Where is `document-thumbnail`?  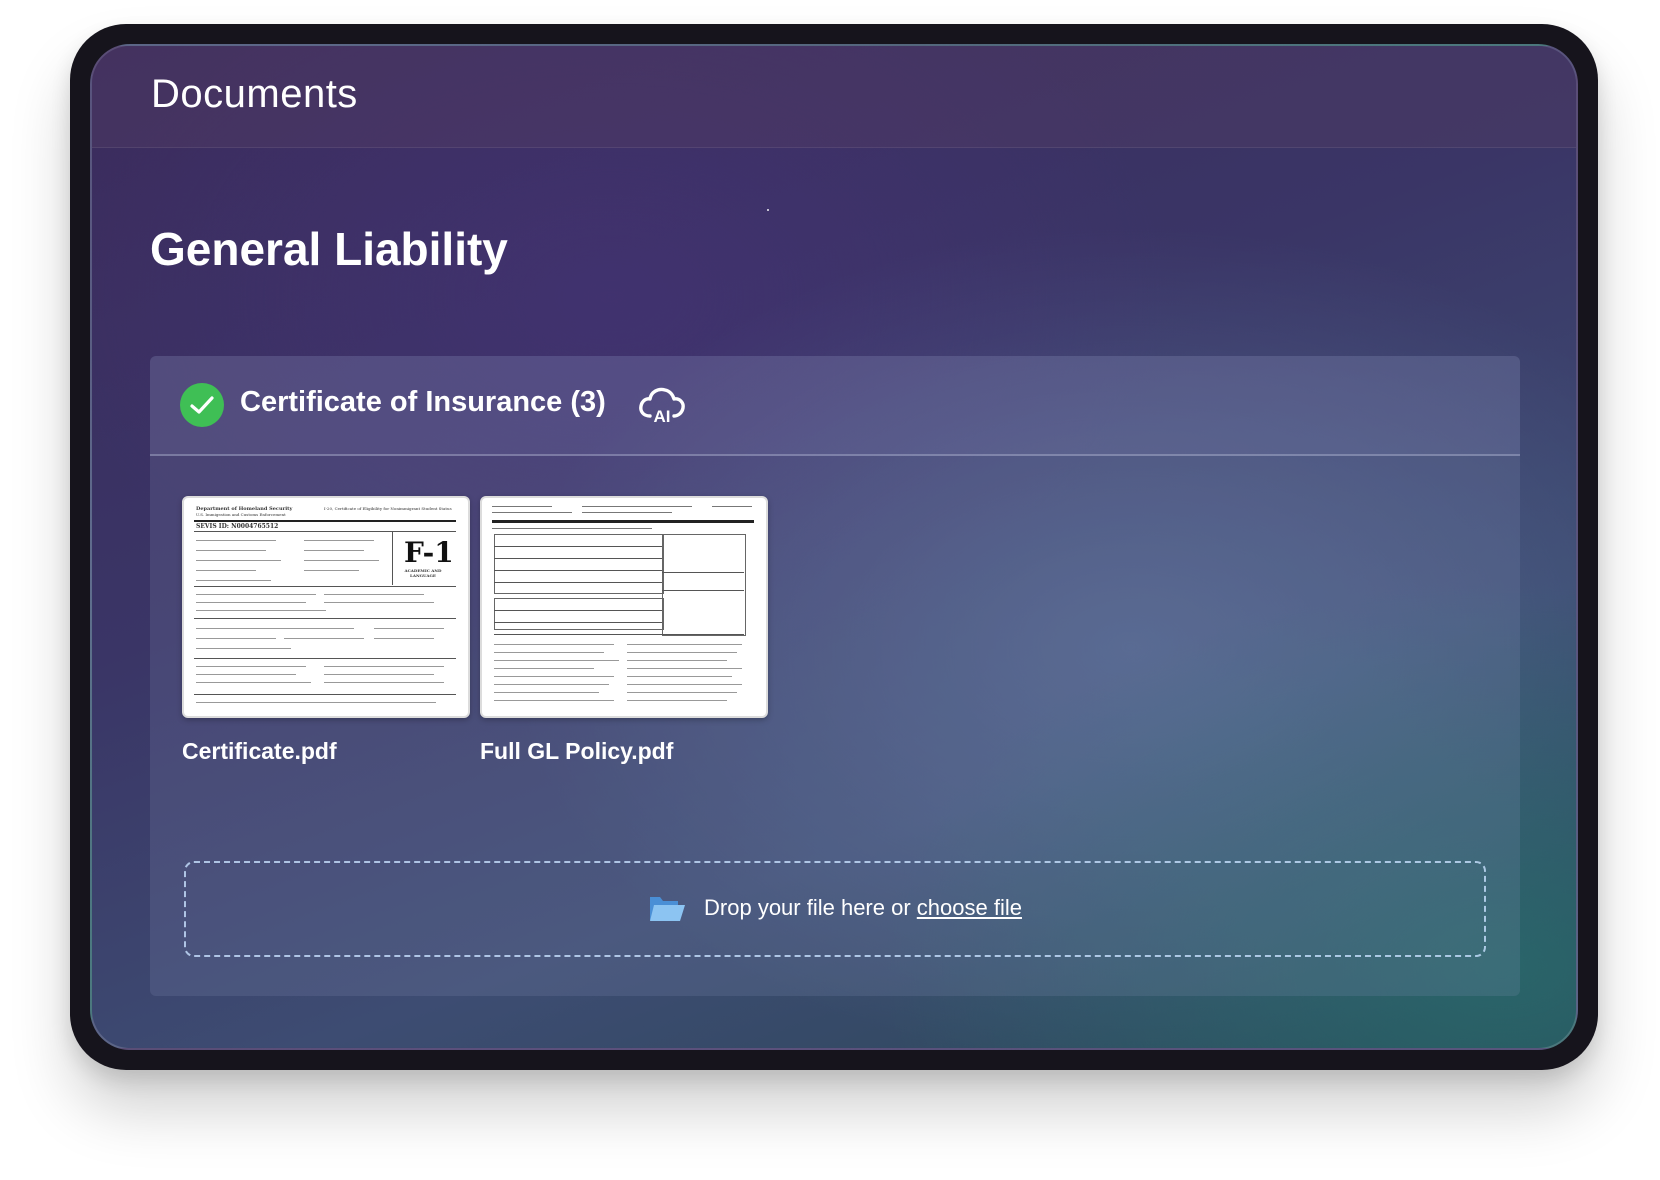
document-thumbnail is located at coordinates (624, 607).